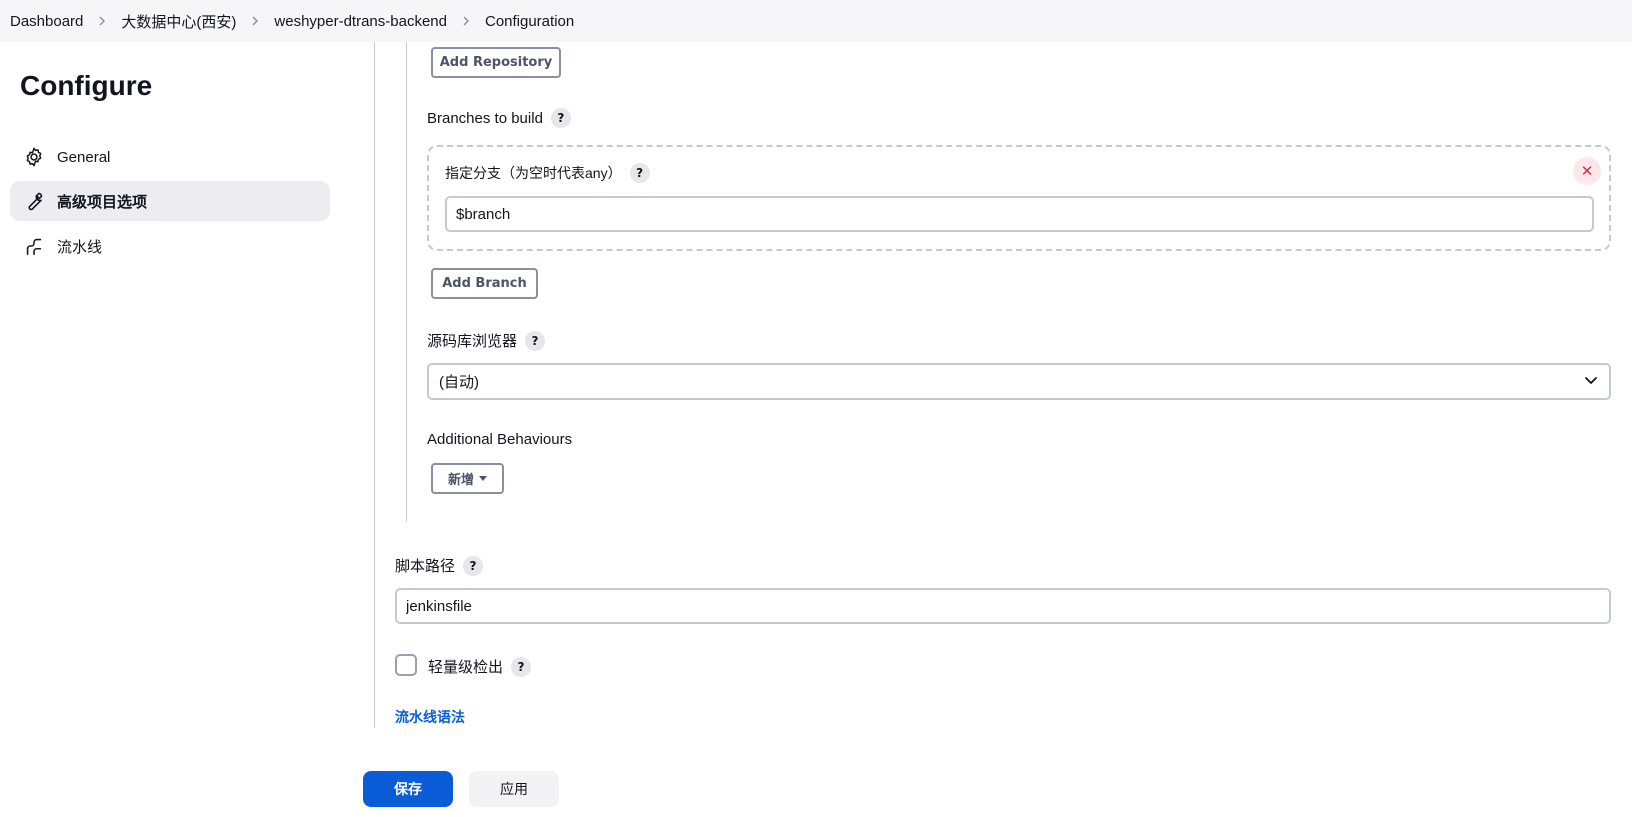  I want to click on pipeline-syntax-link: 流水线语法, so click(430, 717).